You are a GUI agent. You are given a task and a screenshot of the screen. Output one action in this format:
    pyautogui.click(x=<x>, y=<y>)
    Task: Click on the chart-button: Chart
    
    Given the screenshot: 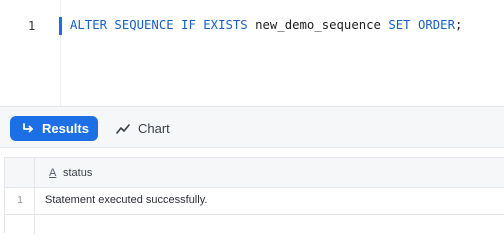 What is the action you would take?
    pyautogui.click(x=143, y=128)
    